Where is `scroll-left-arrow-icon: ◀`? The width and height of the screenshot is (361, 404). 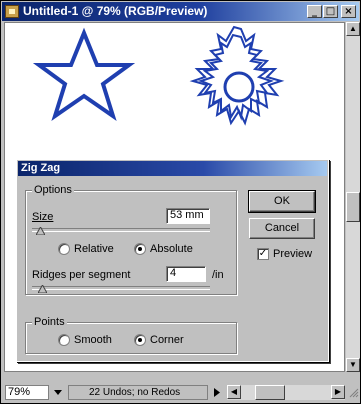 scroll-left-arrow-icon: ◀ is located at coordinates (234, 392).